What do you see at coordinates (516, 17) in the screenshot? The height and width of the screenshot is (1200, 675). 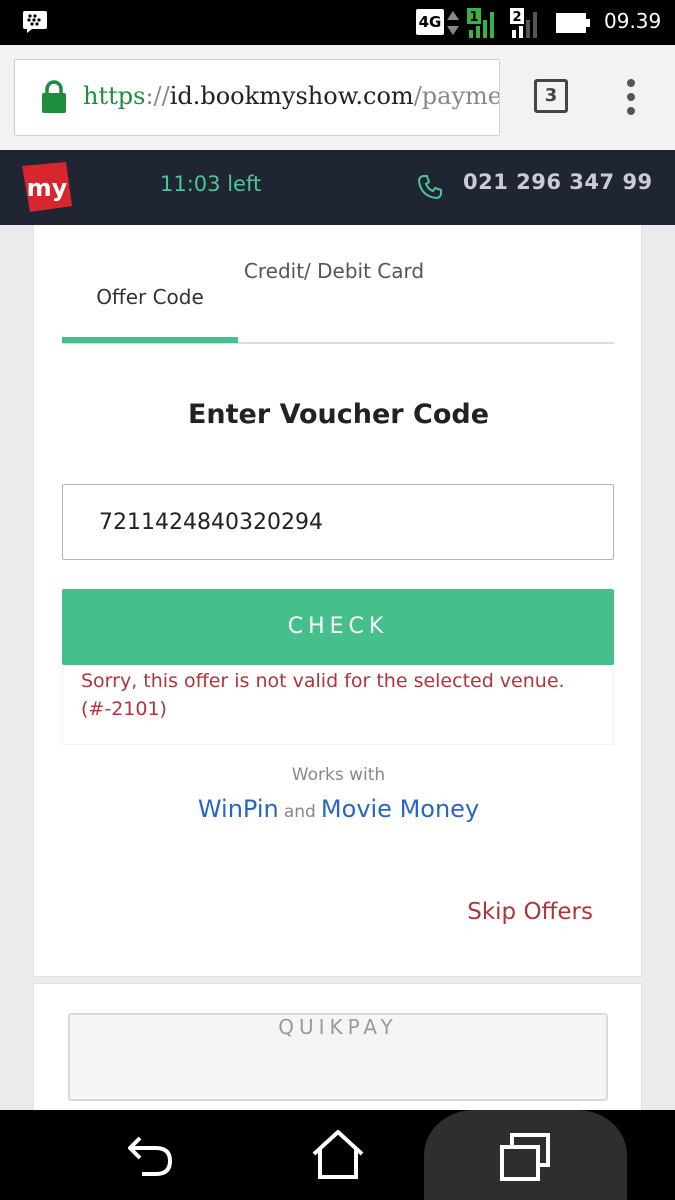 I see `sim2-label: 2` at bounding box center [516, 17].